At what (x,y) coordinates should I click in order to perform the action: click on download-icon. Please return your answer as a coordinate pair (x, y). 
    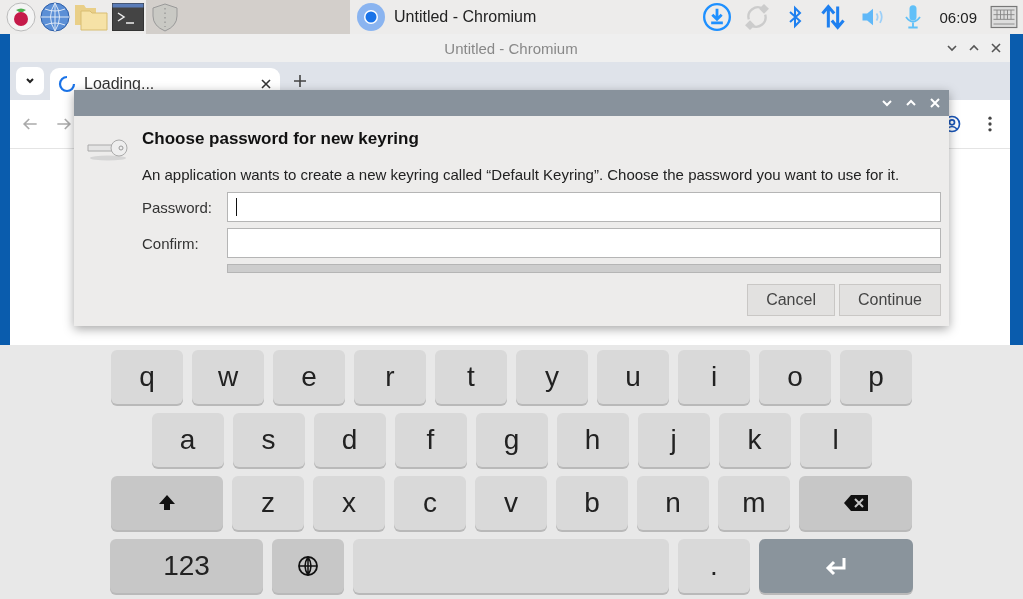
    Looking at the image, I should click on (717, 17).